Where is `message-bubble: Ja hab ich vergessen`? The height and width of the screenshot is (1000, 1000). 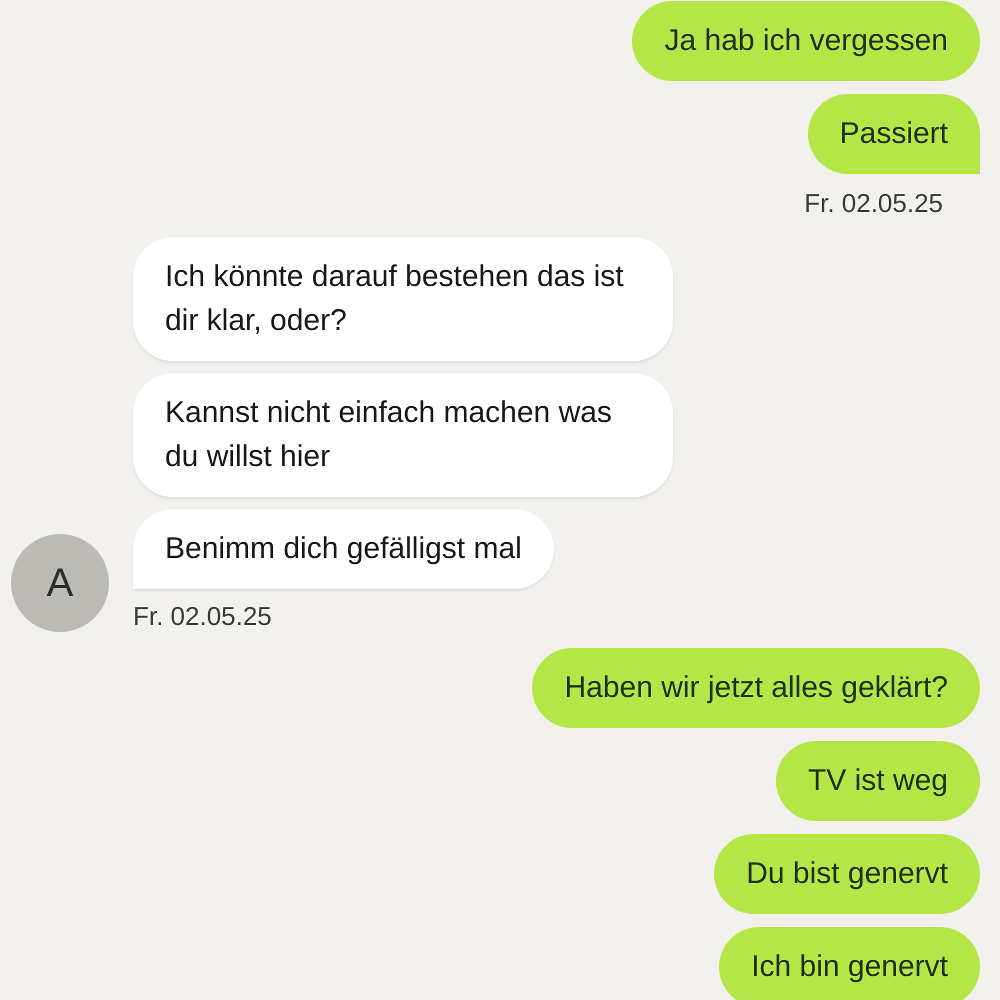
message-bubble: Ja hab ich vergessen is located at coordinates (806, 41).